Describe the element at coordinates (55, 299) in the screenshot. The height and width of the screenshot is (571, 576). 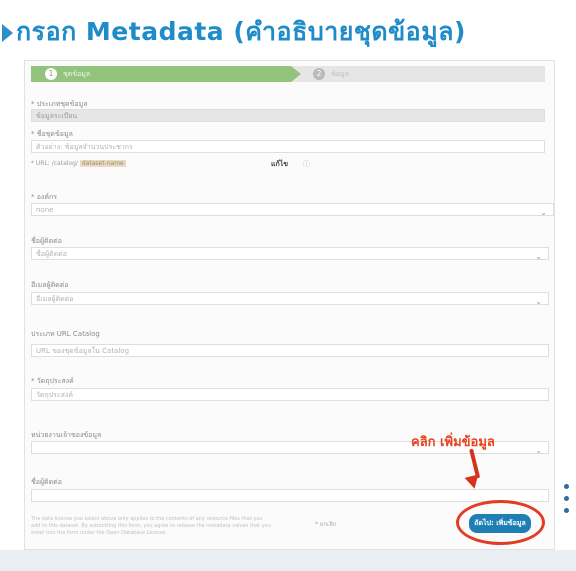
I see `contact-email-value: อีเมลผู้ติดต่อ` at that location.